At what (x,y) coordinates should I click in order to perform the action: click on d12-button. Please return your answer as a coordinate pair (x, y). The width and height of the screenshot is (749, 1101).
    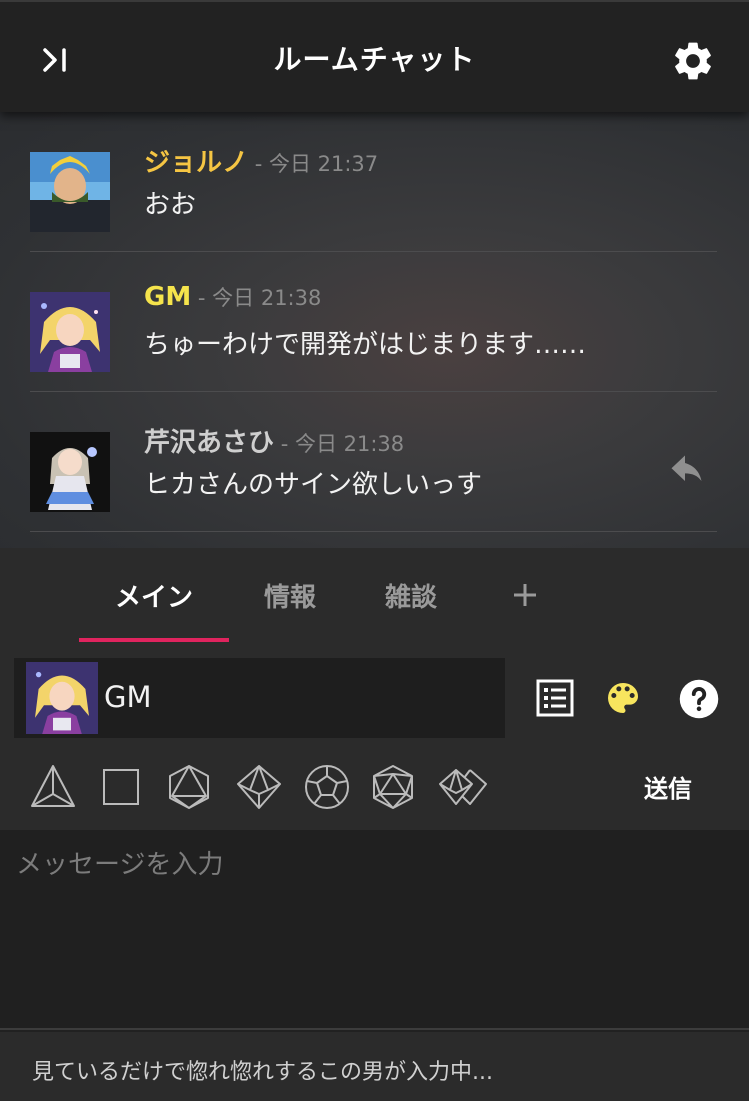
    Looking at the image, I should click on (327, 787).